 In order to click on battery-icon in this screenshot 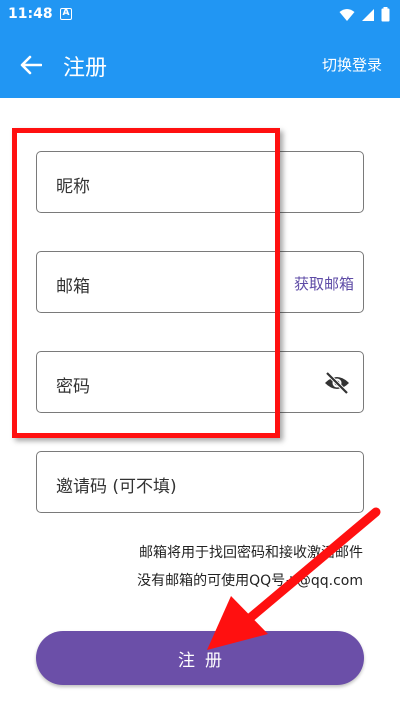, I will do `click(385, 14)`.